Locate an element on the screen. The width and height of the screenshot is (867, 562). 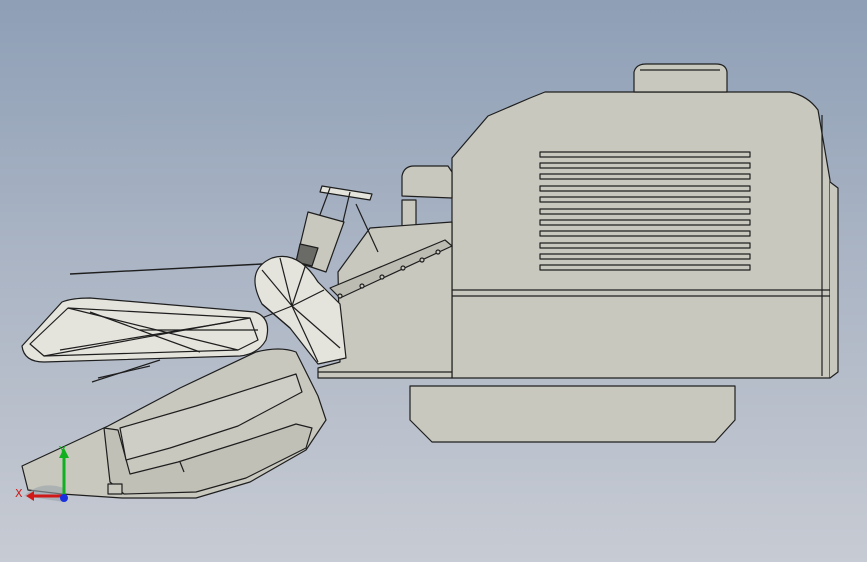
header-skid is located at coordinates (115, 489).